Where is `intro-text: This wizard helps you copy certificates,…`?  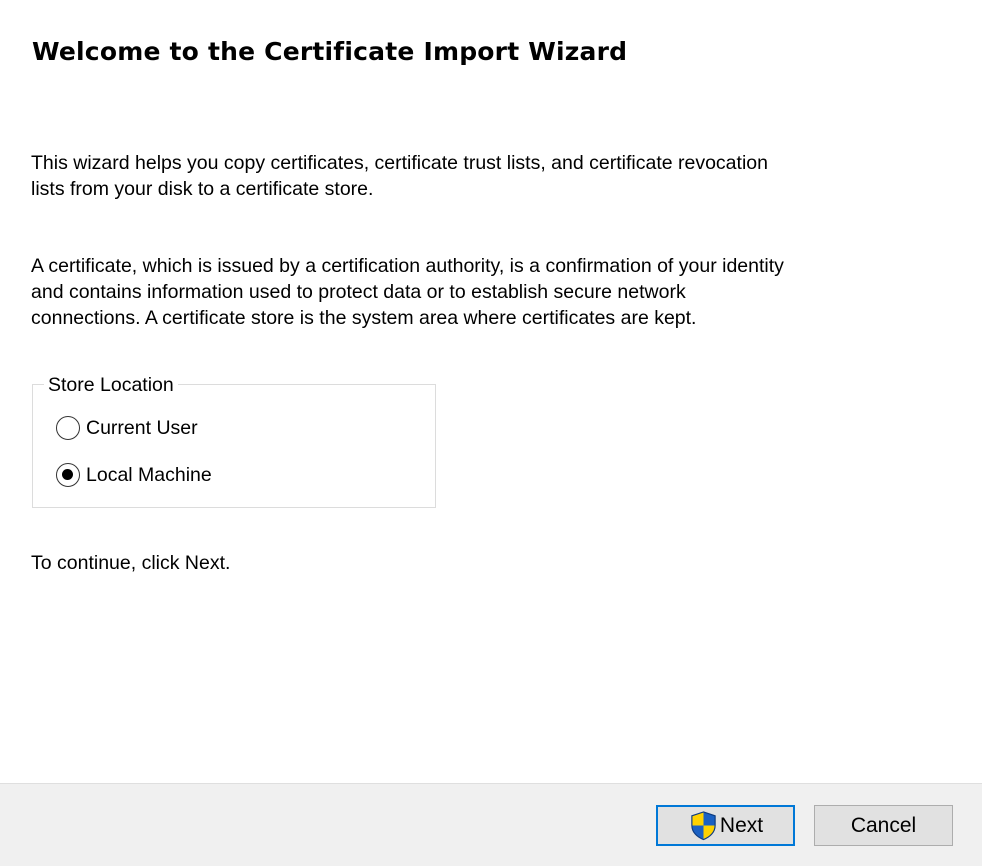 intro-text: This wizard helps you copy certificates,… is located at coordinates (481, 176).